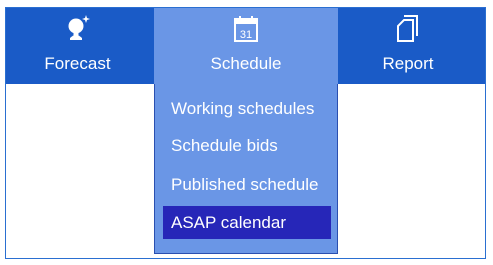 The height and width of the screenshot is (265, 493). I want to click on nav-label-report: Report, so click(408, 63).